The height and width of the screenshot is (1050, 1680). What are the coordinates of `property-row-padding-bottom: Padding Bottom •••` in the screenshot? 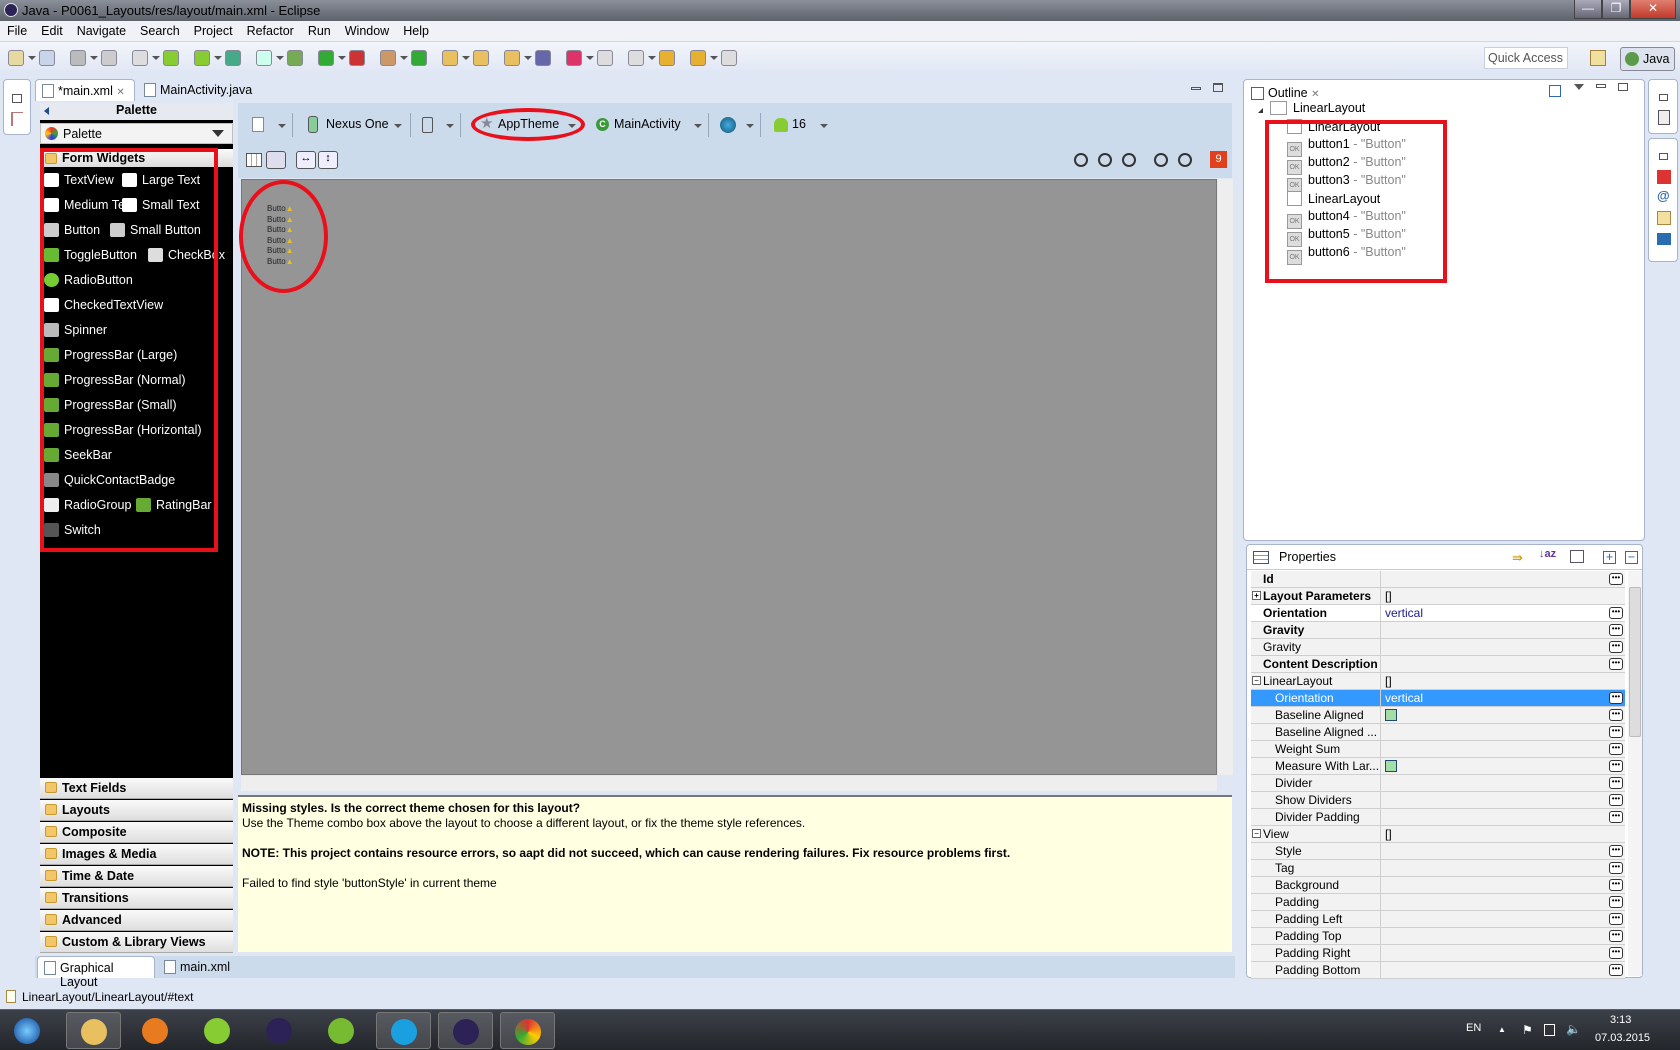 It's located at (1438, 970).